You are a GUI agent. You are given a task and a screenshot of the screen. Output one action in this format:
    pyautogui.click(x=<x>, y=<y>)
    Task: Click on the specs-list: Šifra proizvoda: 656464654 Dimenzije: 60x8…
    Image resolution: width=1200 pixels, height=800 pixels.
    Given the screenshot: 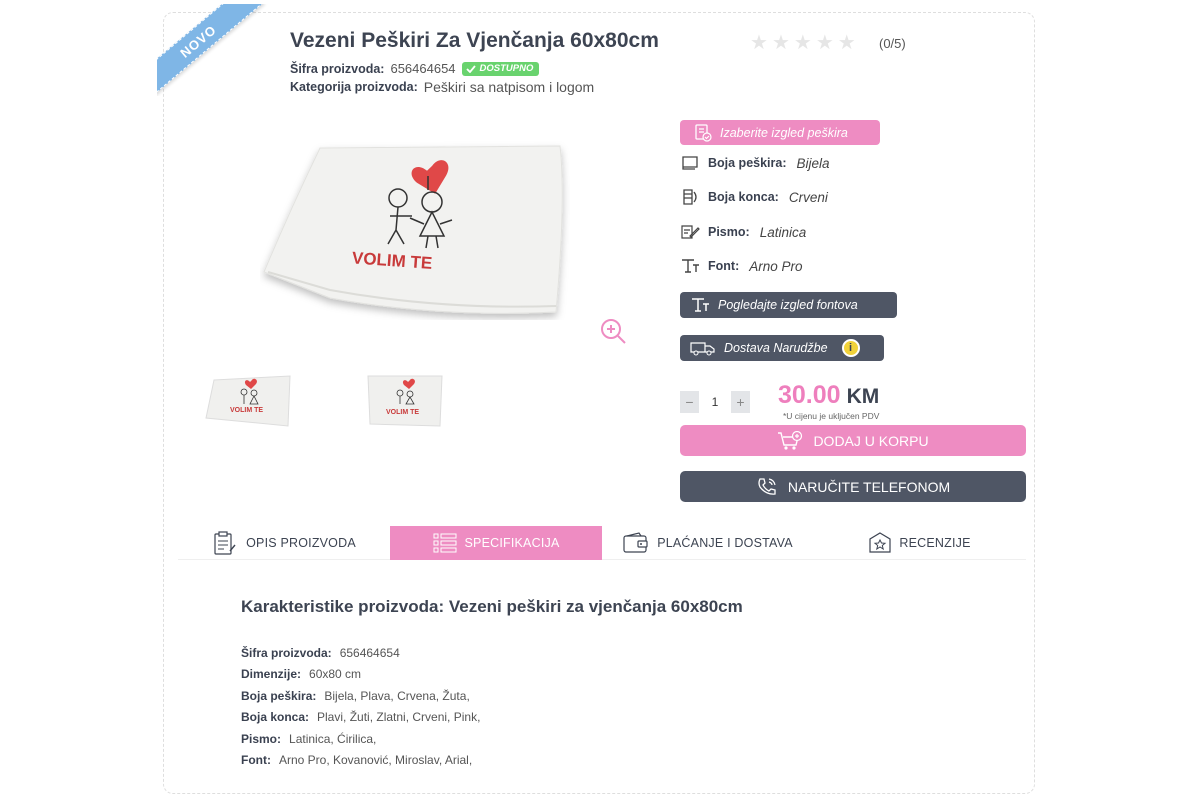 What is the action you would take?
    pyautogui.click(x=360, y=706)
    